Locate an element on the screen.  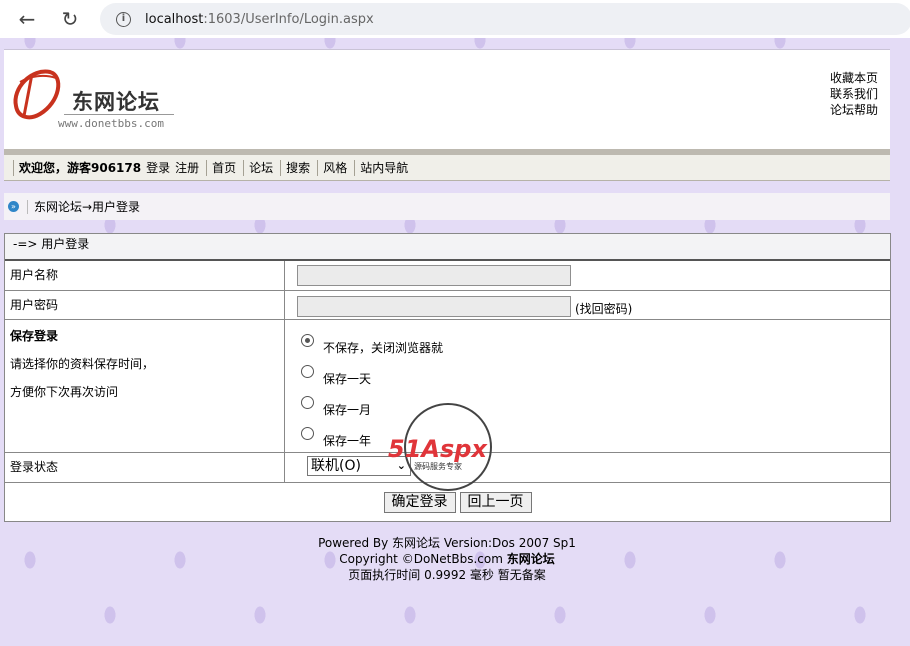
bookmark-link: 收藏本页 is located at coordinates (854, 78).